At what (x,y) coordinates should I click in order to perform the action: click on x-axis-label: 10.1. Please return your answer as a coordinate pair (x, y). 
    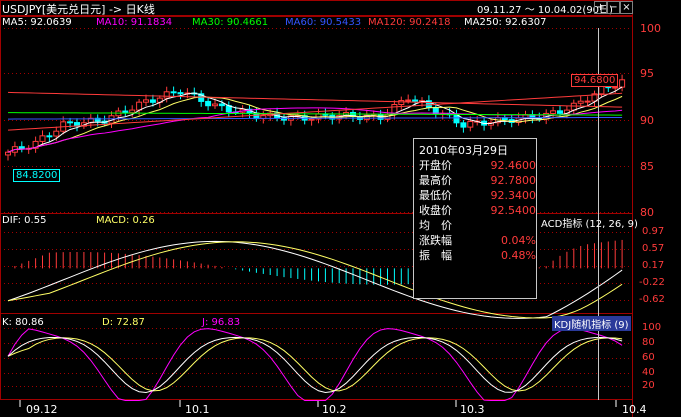
    Looking at the image, I should click on (197, 409).